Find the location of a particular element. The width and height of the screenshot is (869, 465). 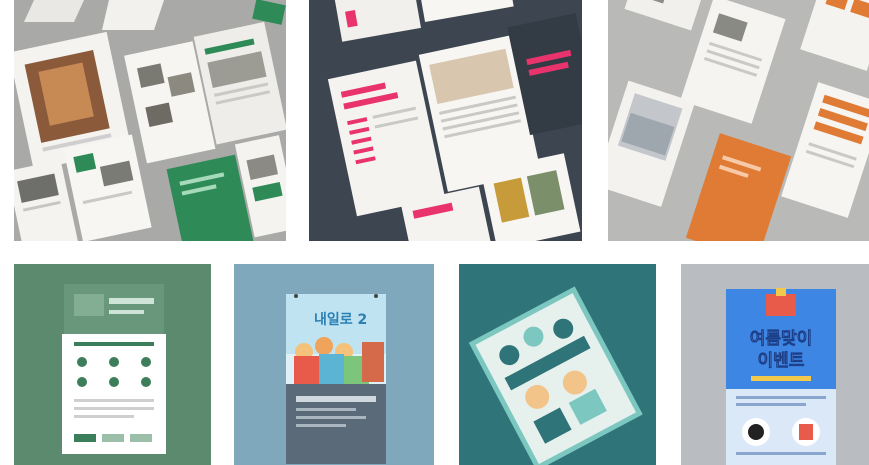

tile-teal-flyer is located at coordinates (557, 364).